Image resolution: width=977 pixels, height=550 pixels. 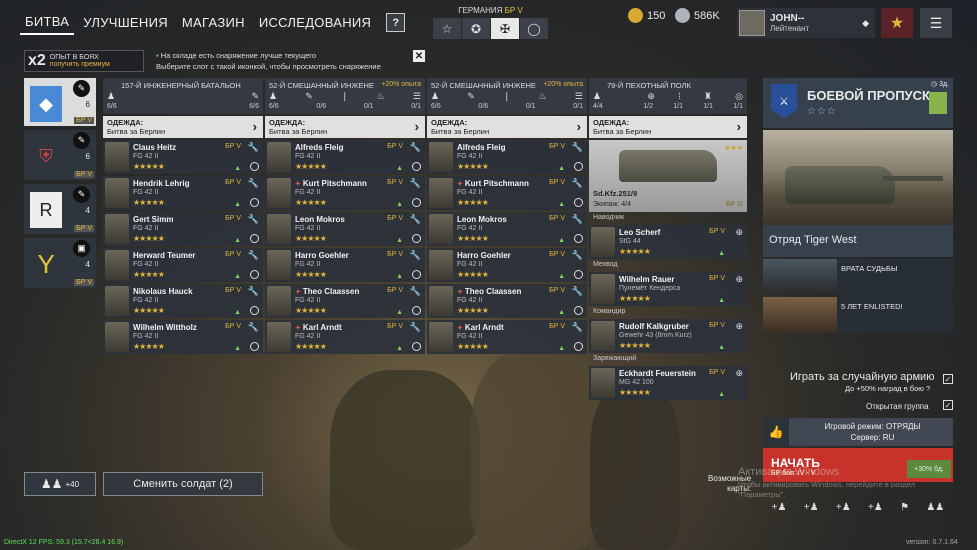 I want to click on soldier-row: Claus Heitz FG 42 II ★★★★★ БР V ▲ 🔧, so click(x=183, y=157).